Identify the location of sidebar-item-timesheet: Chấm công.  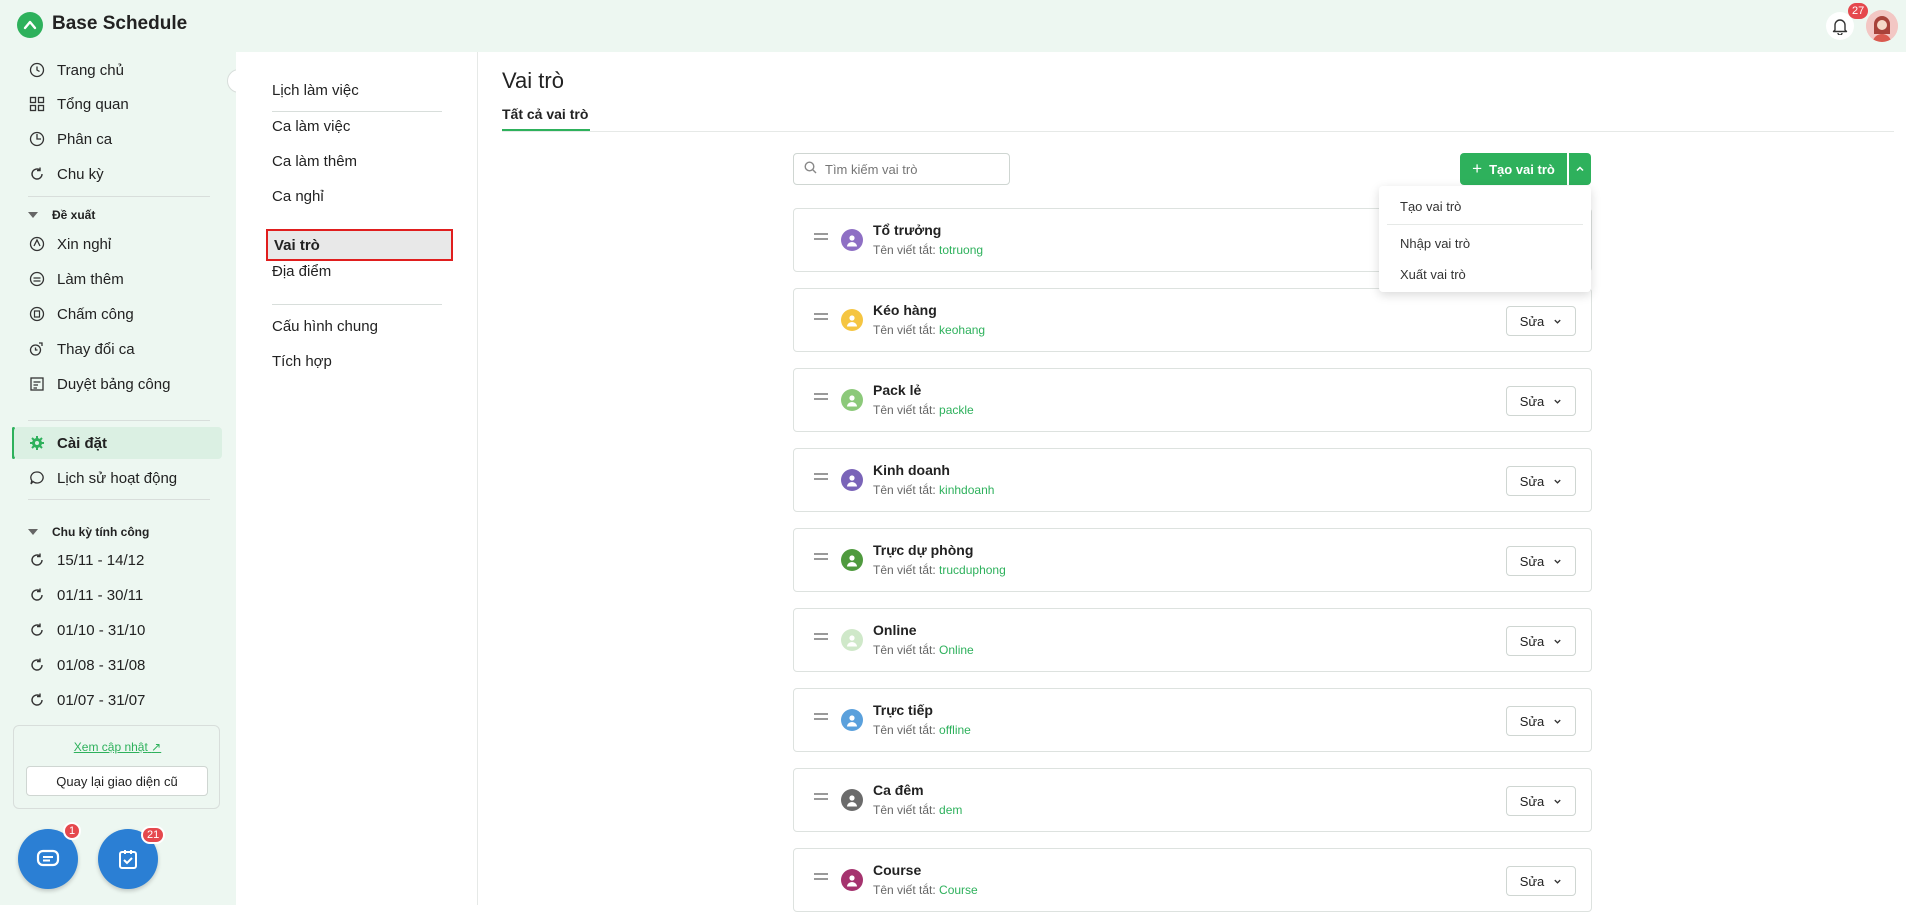
(118, 314).